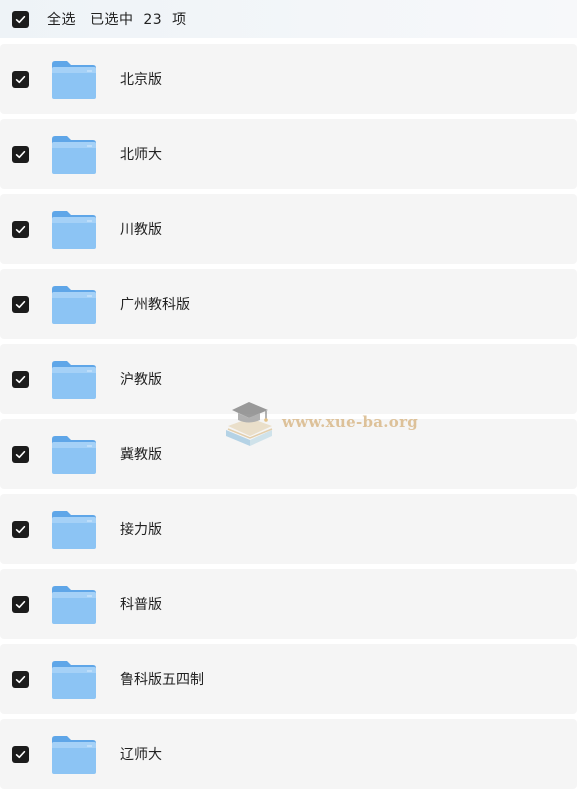  I want to click on folder-name: 冀教版, so click(141, 455).